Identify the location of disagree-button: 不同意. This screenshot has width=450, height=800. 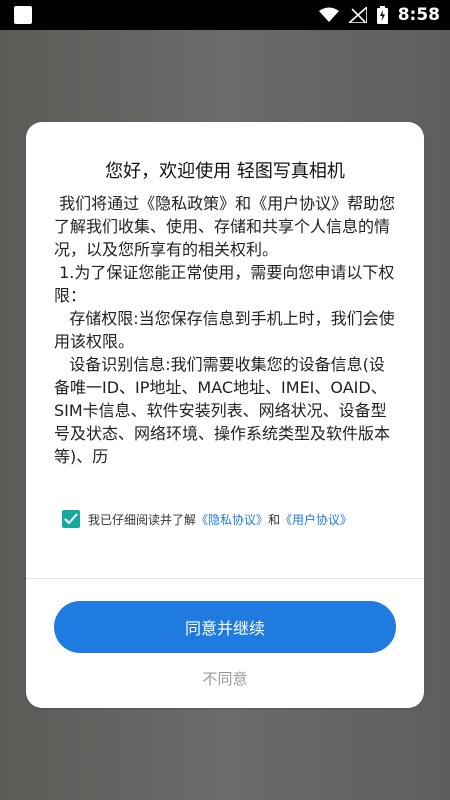
(225, 678).